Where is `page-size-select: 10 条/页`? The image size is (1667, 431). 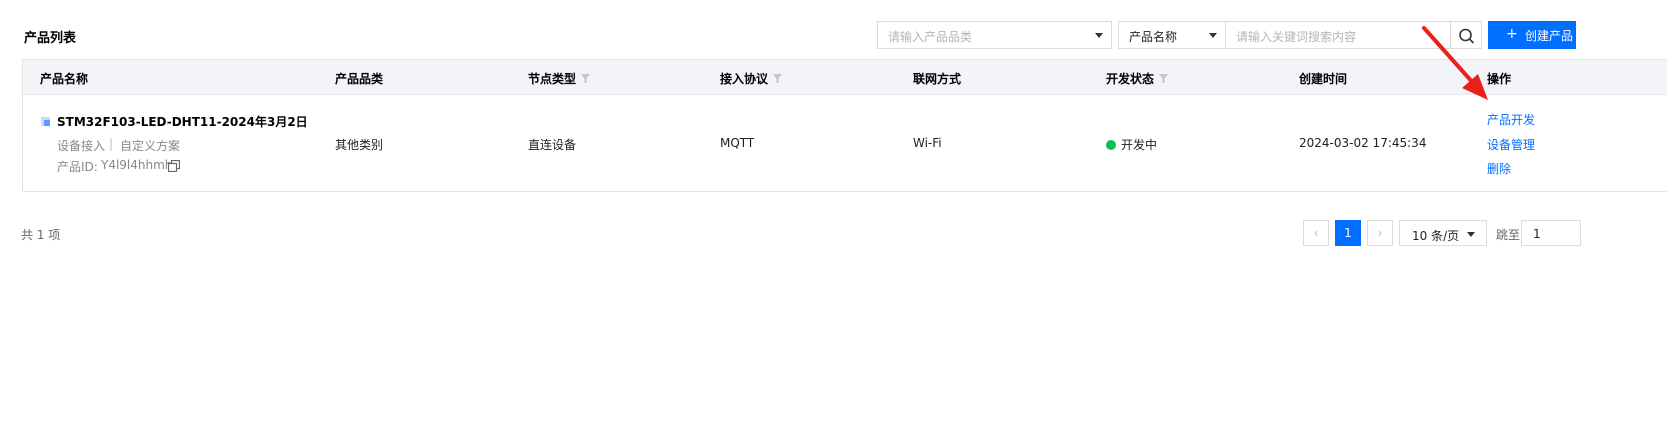 page-size-select: 10 条/页 is located at coordinates (1443, 233).